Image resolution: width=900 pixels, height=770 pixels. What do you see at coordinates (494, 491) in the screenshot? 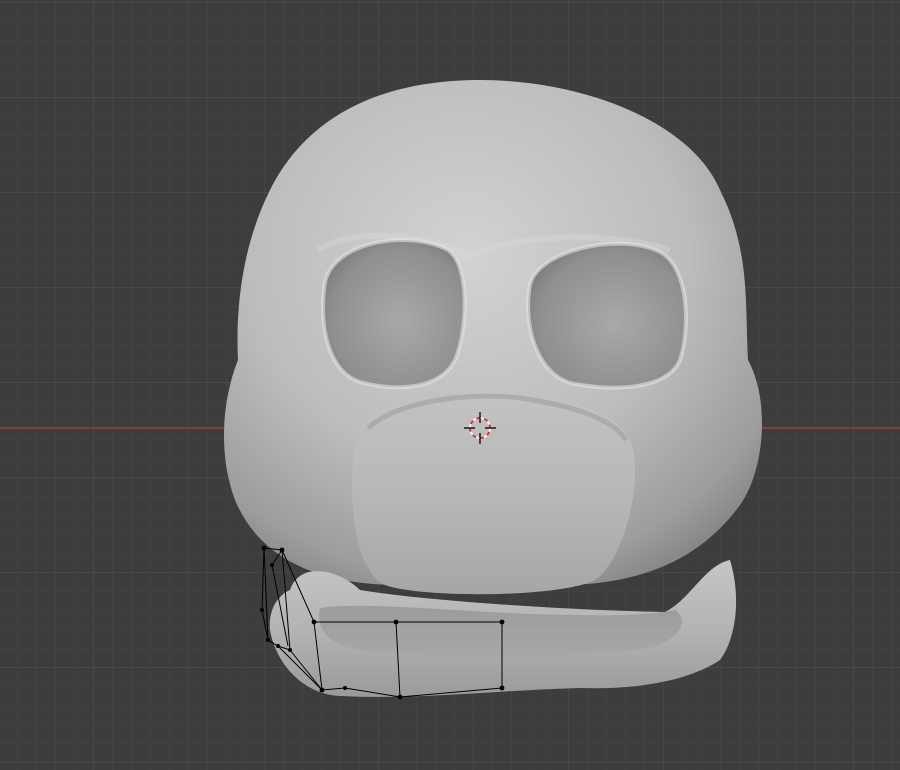
I see `snout` at bounding box center [494, 491].